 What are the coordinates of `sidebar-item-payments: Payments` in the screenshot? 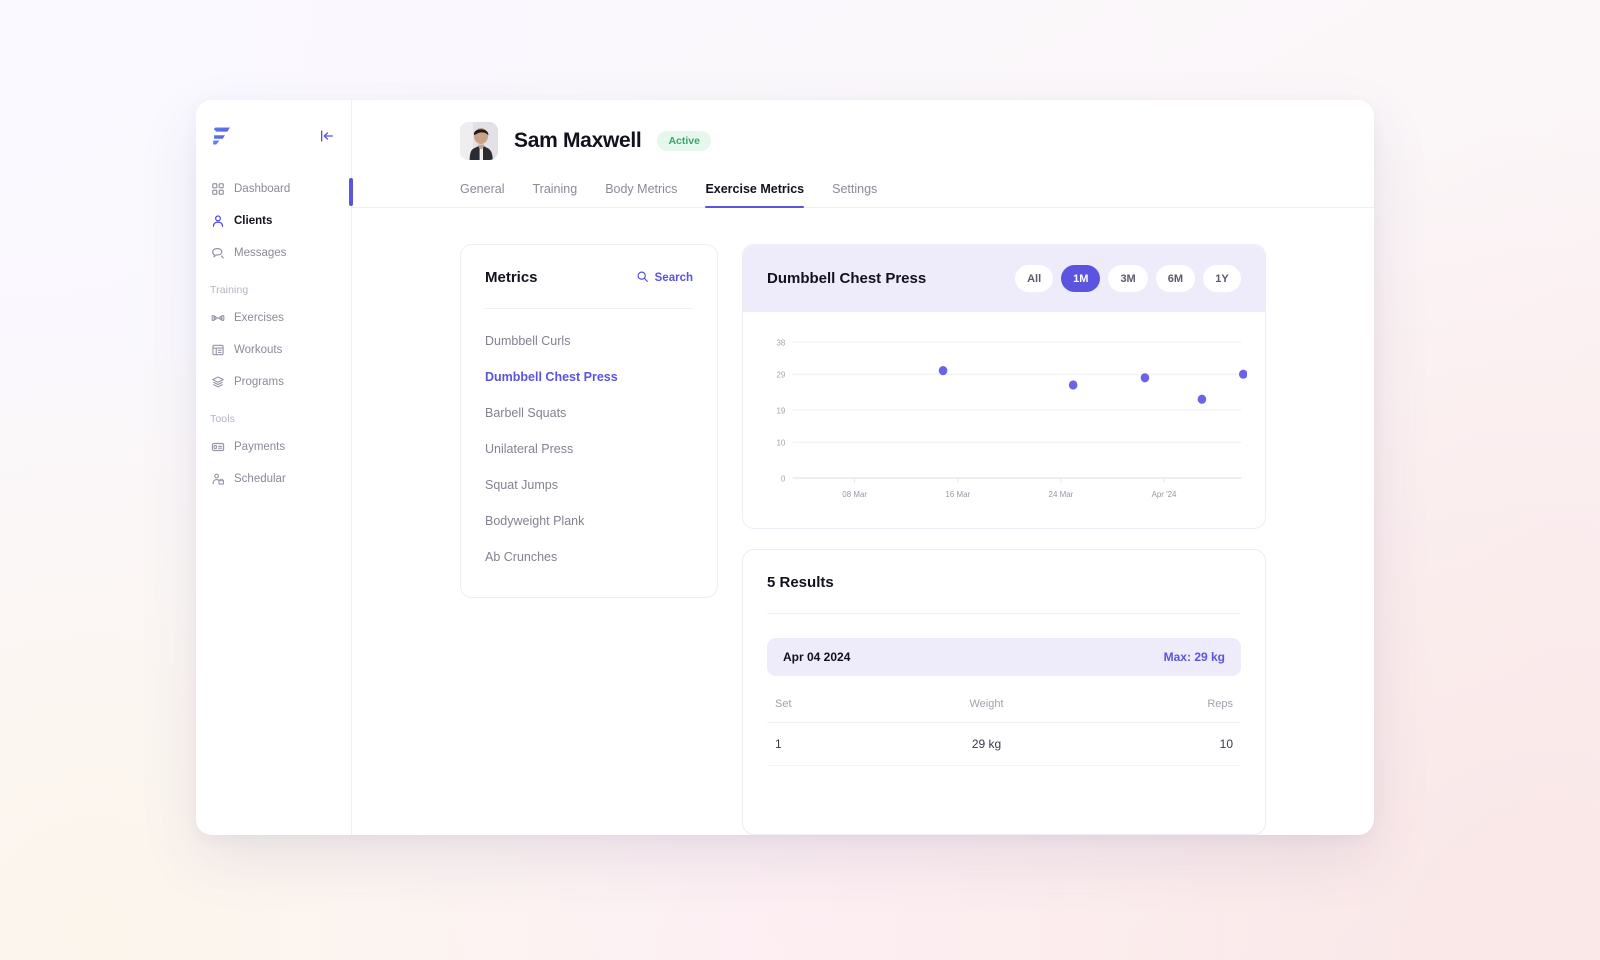 It's located at (273, 447).